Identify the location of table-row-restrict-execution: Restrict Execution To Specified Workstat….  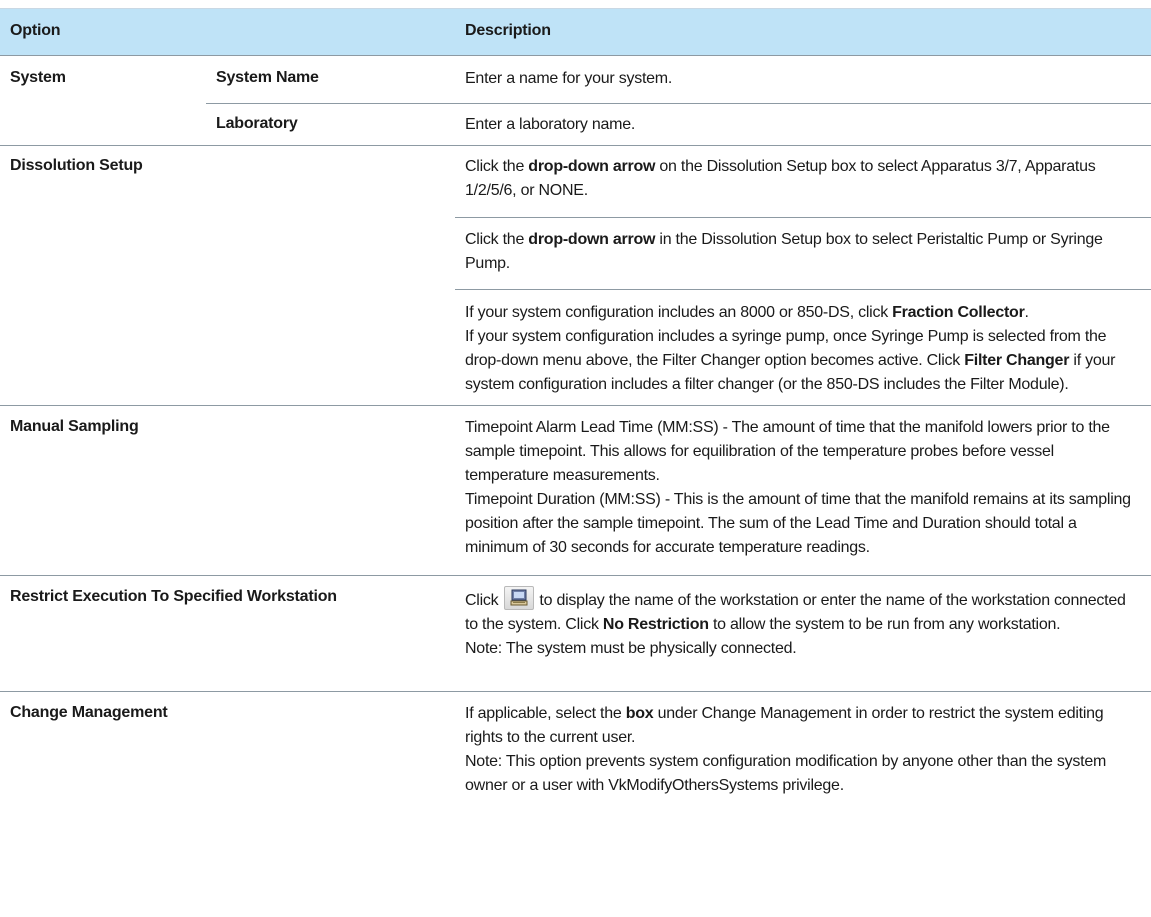
(575, 634).